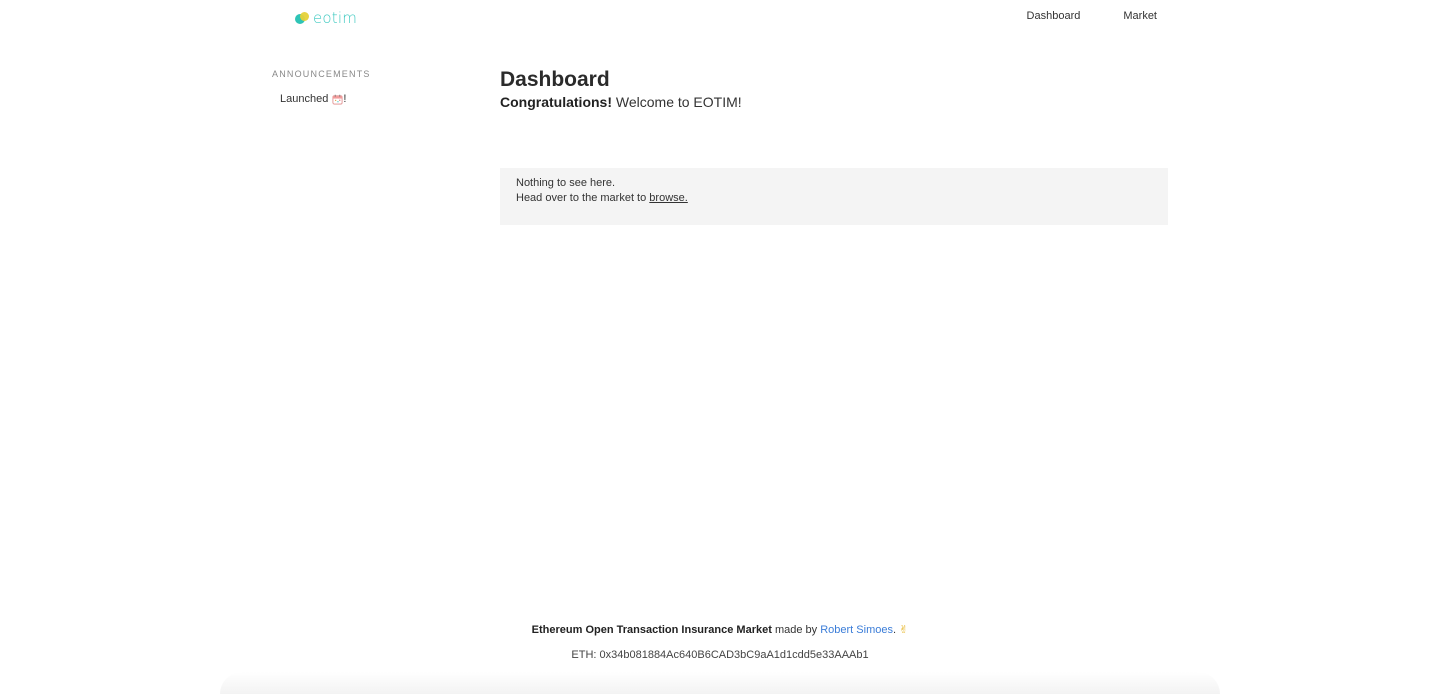 The image size is (1440, 694). I want to click on nav-market-link: Market, so click(1140, 16).